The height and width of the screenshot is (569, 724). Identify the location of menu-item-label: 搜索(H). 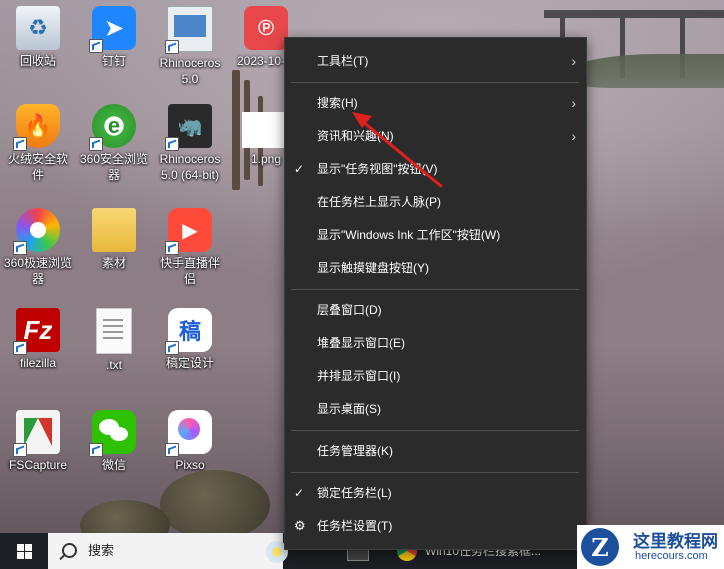
(337, 103).